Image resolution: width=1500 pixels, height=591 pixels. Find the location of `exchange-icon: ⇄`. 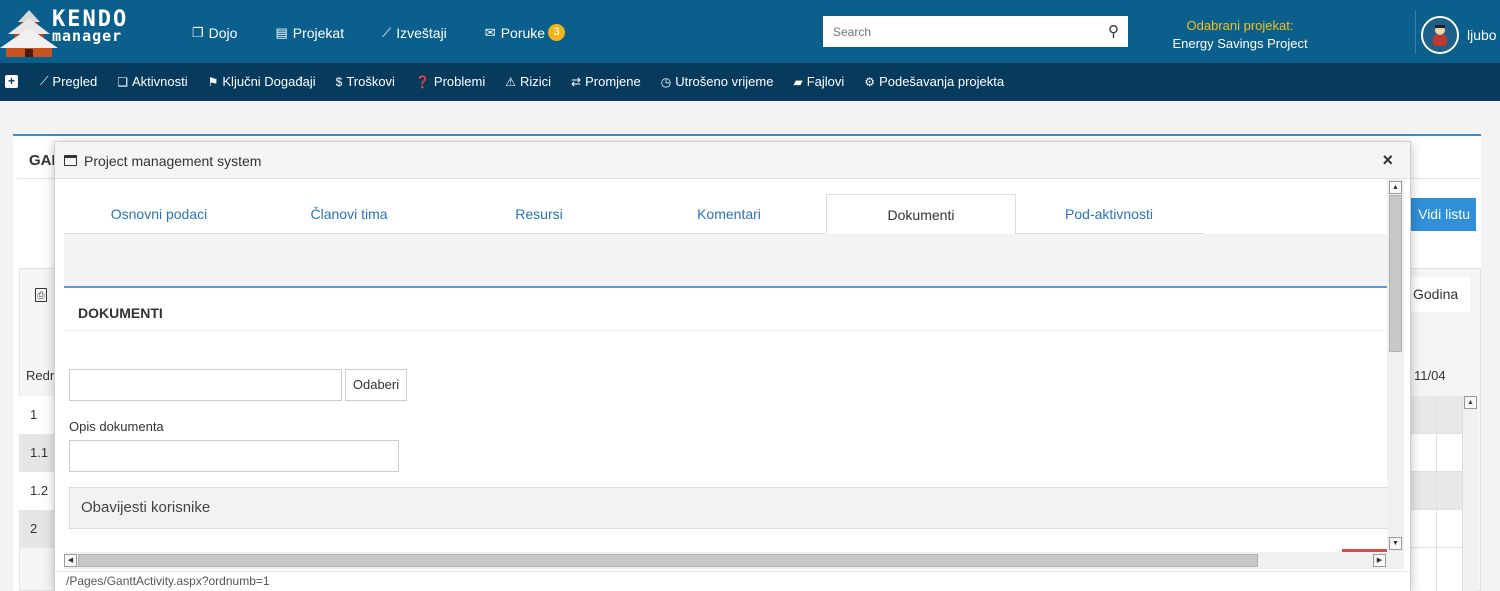

exchange-icon: ⇄ is located at coordinates (576, 81).